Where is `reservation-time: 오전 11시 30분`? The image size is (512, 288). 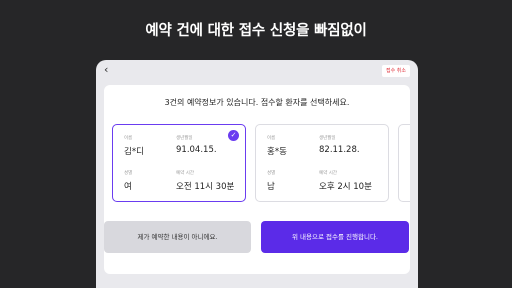
reservation-time: 오전 11시 30분 is located at coordinates (205, 187).